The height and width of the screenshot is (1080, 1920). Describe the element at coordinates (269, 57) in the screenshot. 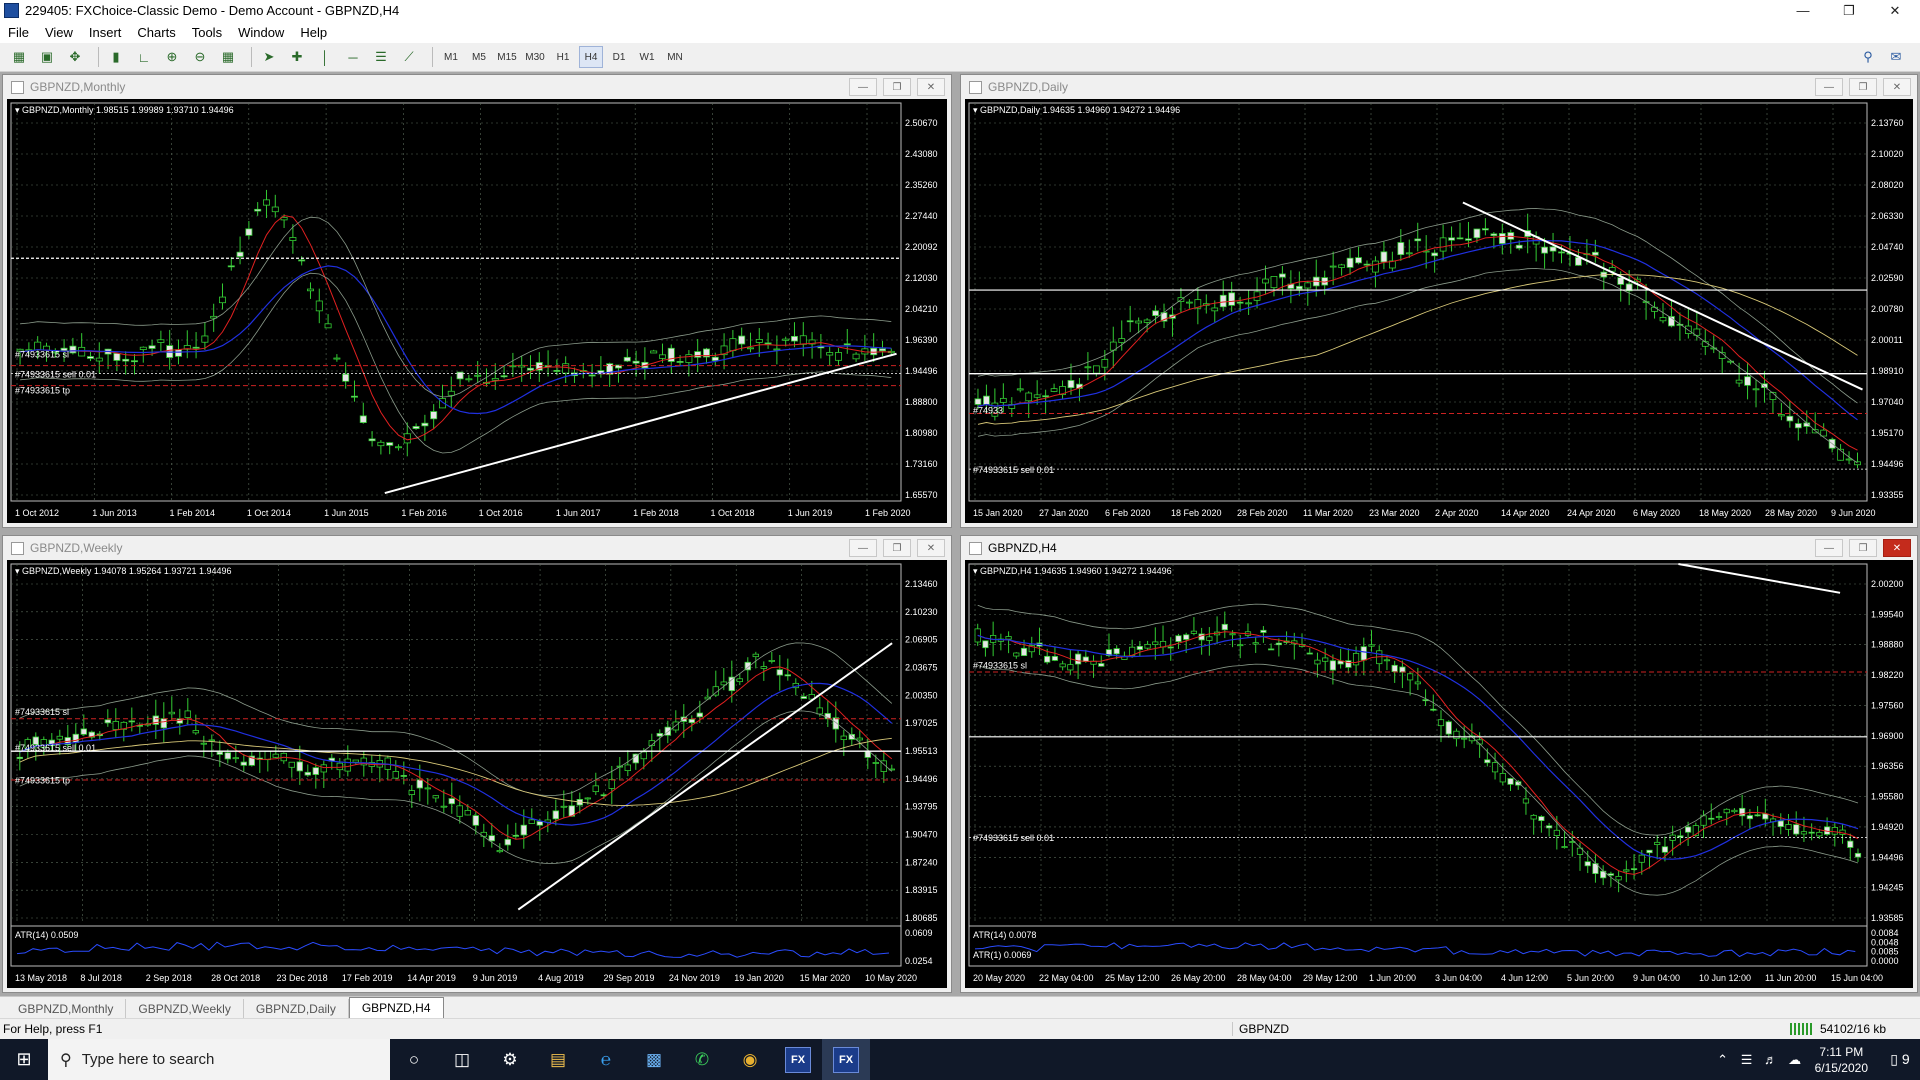

I see `cursor-icon: ➤` at that location.